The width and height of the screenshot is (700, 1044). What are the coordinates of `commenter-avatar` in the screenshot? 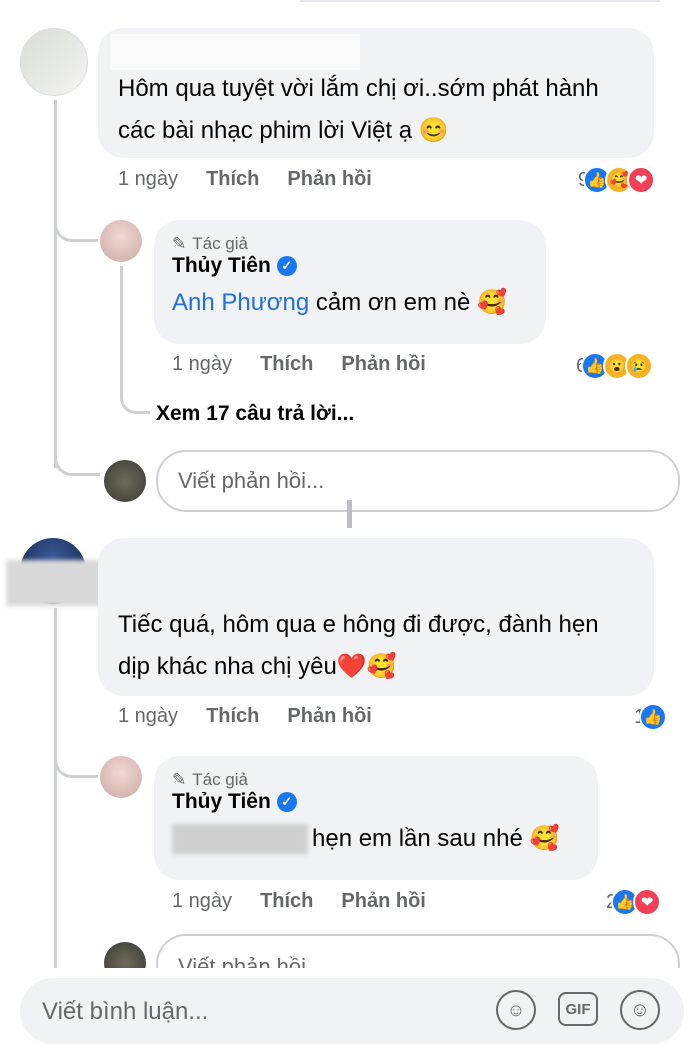 It's located at (54, 62).